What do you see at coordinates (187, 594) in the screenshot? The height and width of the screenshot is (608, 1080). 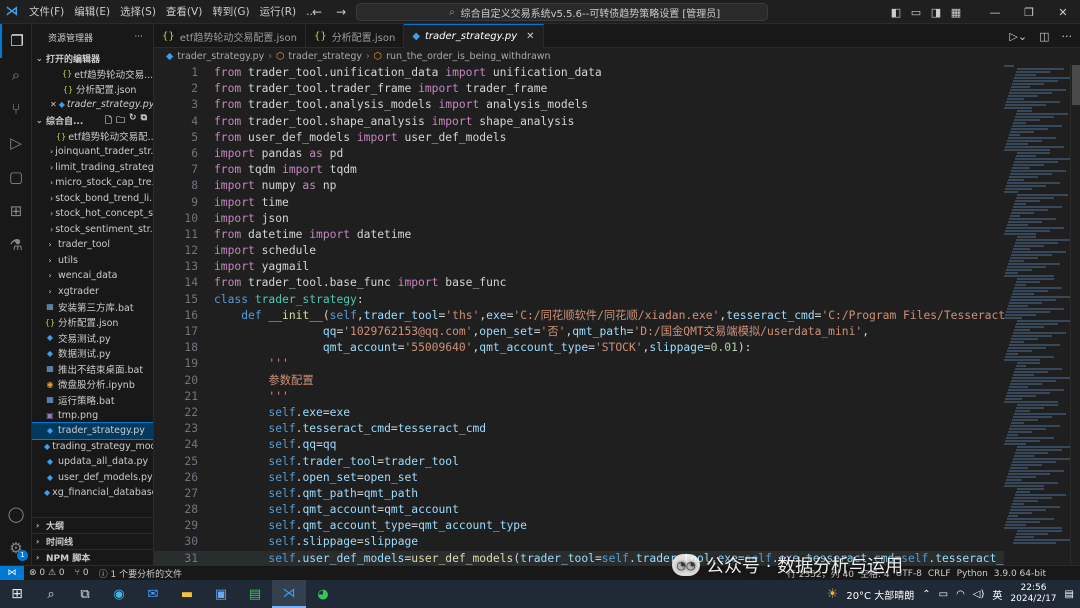 I see `file-explorer-icon: ▬` at bounding box center [187, 594].